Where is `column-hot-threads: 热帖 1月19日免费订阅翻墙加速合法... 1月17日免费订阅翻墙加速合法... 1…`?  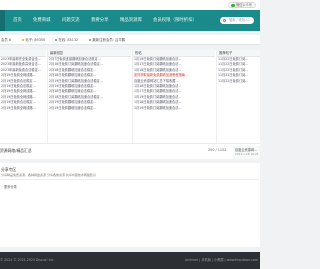 column-hot-threads: 热帖 1月19日免费订阅翻墙加速合法... 1月17日免费订阅翻墙加速合法... 1… is located at coordinates (173, 96).